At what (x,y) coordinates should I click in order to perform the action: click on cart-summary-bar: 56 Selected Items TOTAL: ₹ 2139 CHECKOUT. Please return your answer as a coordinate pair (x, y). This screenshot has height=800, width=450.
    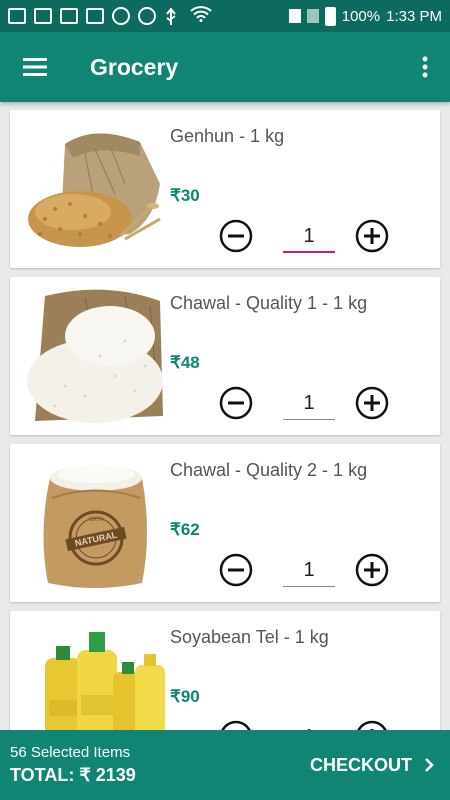
    Looking at the image, I should click on (225, 765).